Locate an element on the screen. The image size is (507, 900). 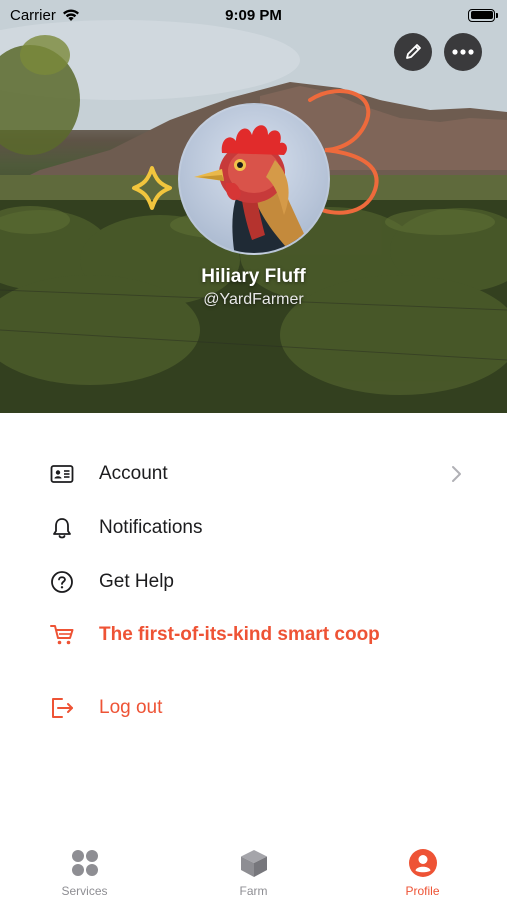
tab-services: Services is located at coordinates (84, 865).